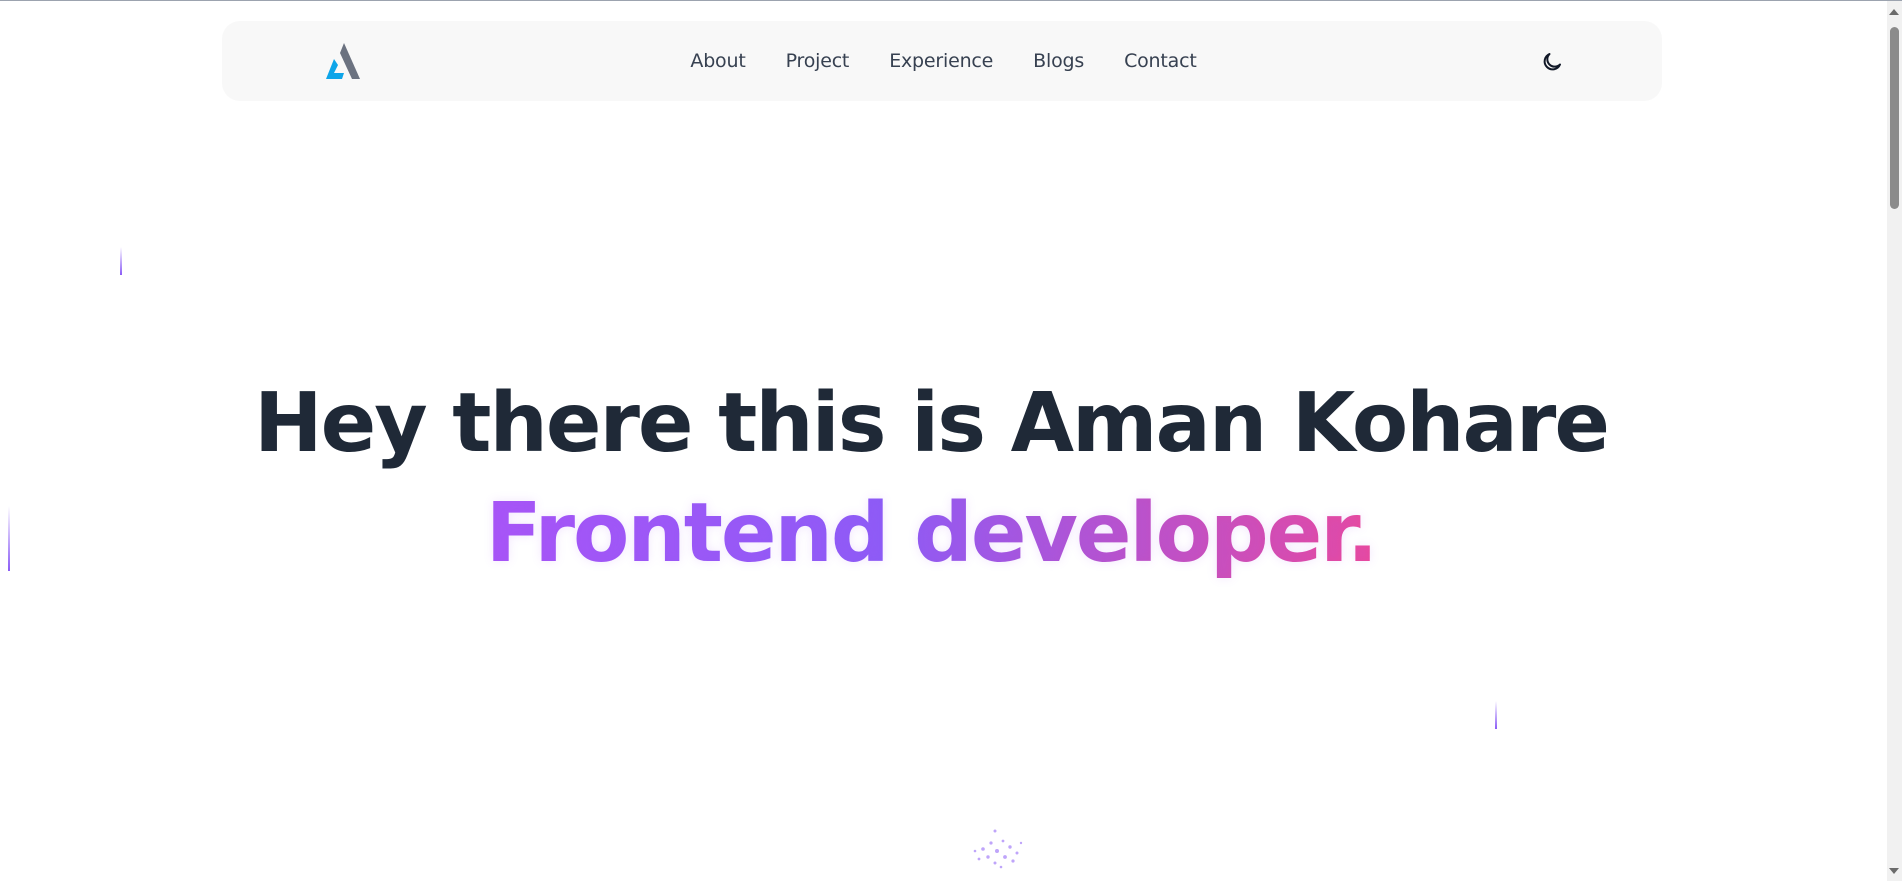 The height and width of the screenshot is (881, 1902). What do you see at coordinates (1894, 871) in the screenshot?
I see `scroll-down-icon` at bounding box center [1894, 871].